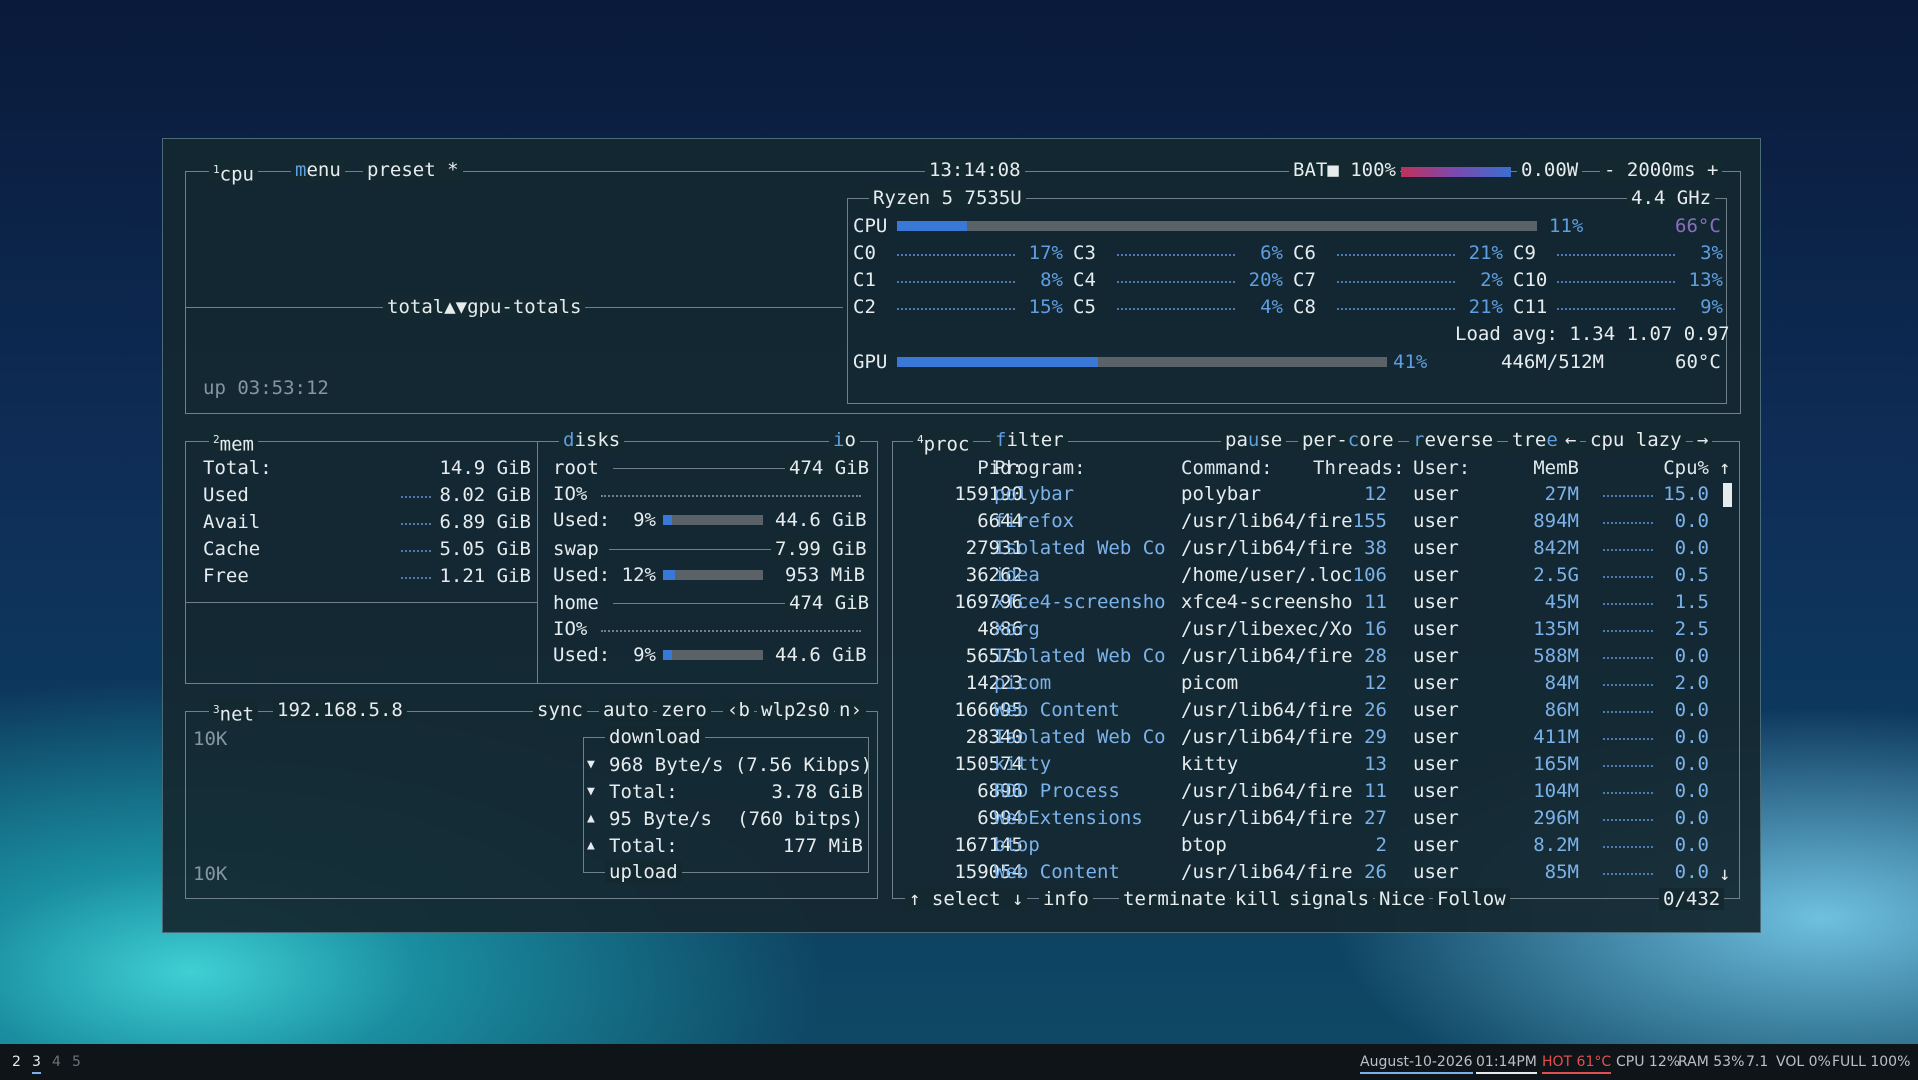 This screenshot has height=1080, width=1918. What do you see at coordinates (1441, 468) in the screenshot?
I see `header-user: User:` at bounding box center [1441, 468].